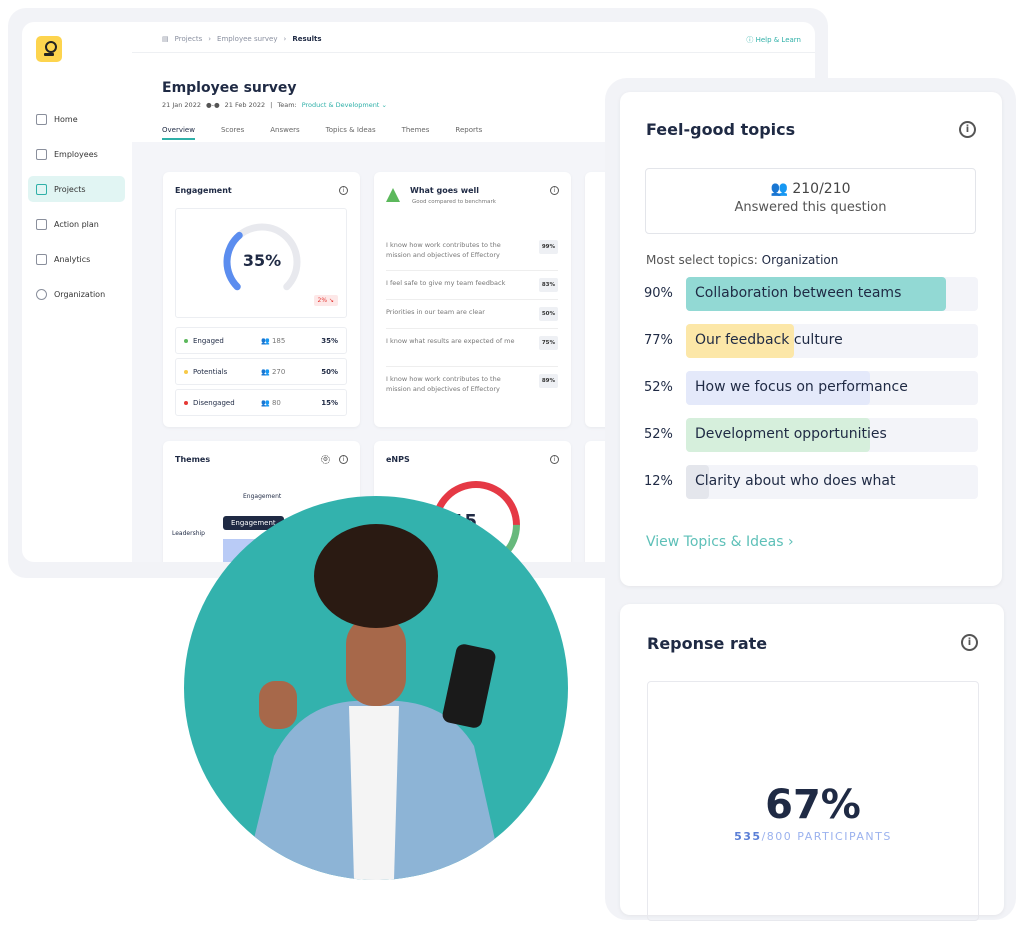  What do you see at coordinates (76, 189) in the screenshot?
I see `sidebar-item-projects: Projects` at bounding box center [76, 189].